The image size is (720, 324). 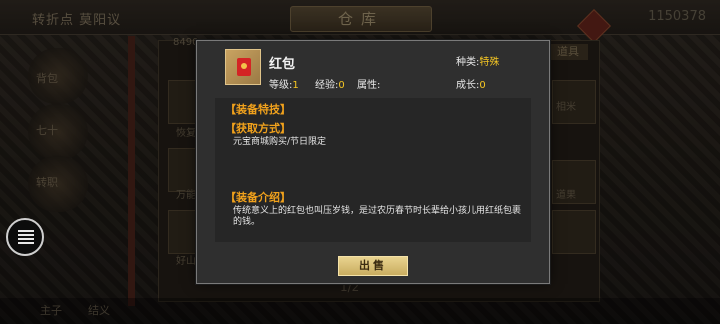 What do you see at coordinates (295, 85) in the screenshot?
I see `level-value: 1` at bounding box center [295, 85].